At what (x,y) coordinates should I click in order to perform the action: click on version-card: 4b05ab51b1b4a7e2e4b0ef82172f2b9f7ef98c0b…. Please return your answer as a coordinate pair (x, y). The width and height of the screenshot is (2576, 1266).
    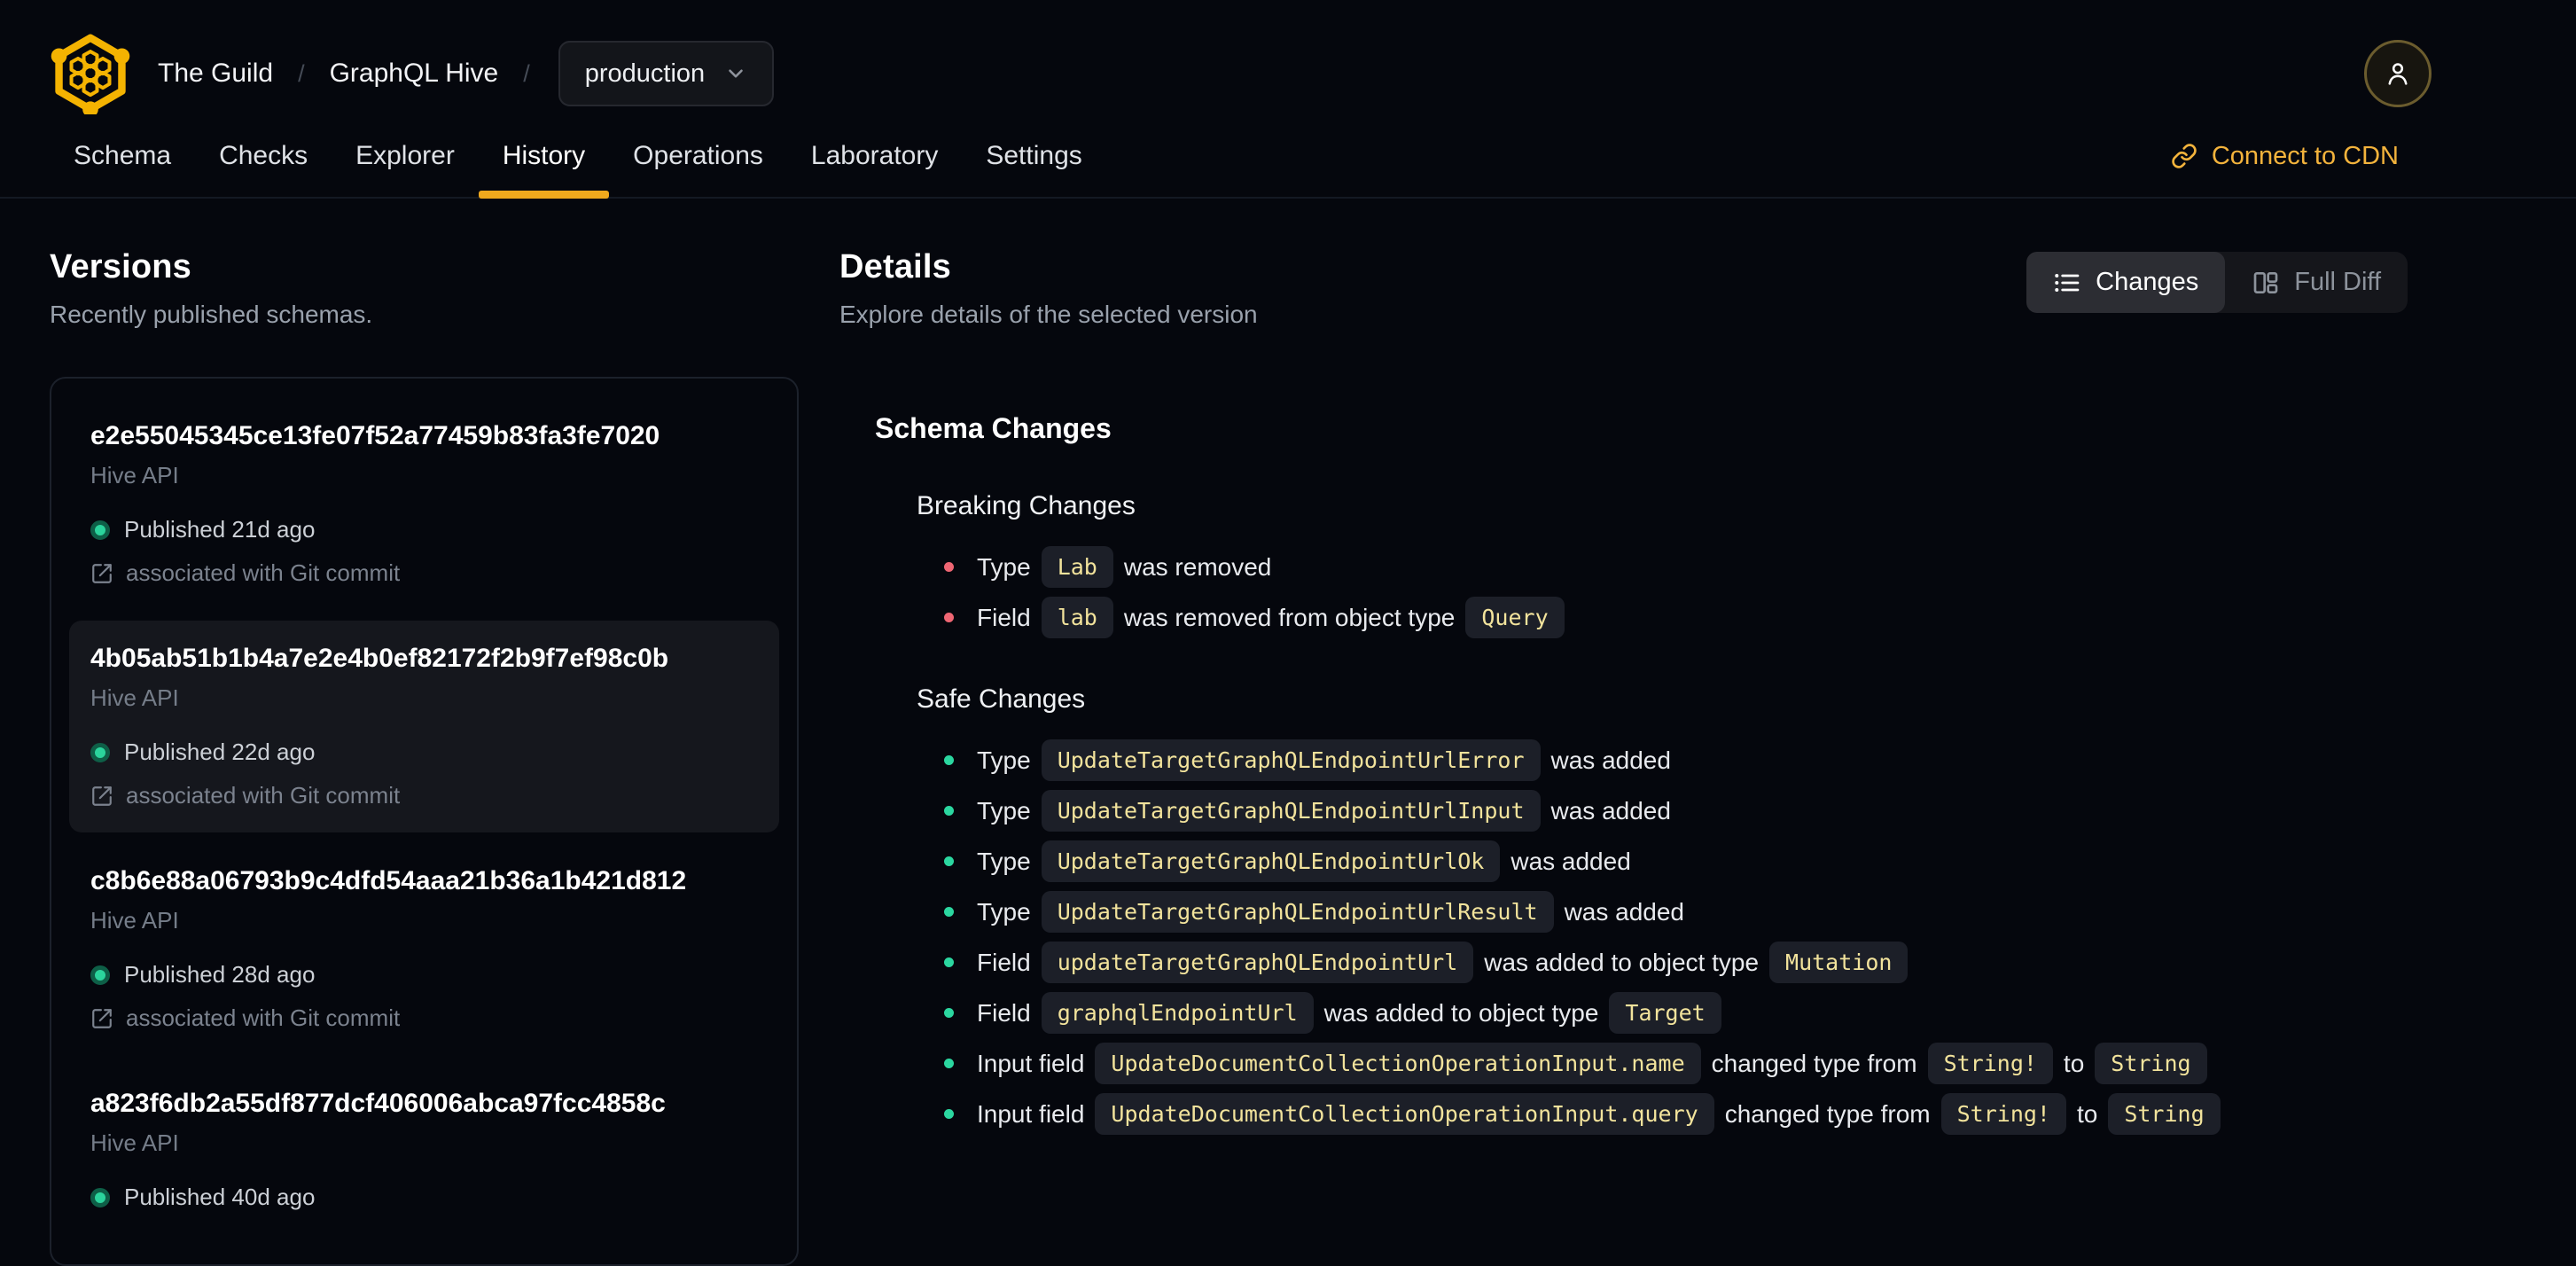
    Looking at the image, I should click on (424, 726).